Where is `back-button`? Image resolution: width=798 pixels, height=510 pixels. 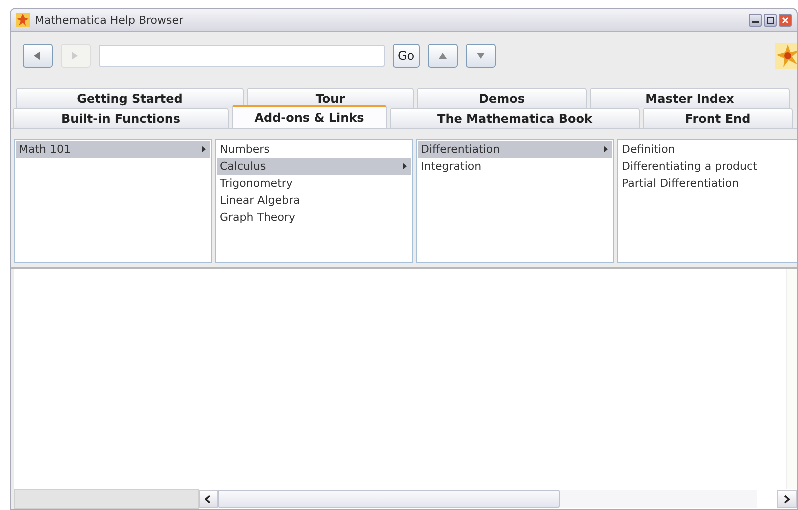
back-button is located at coordinates (38, 56).